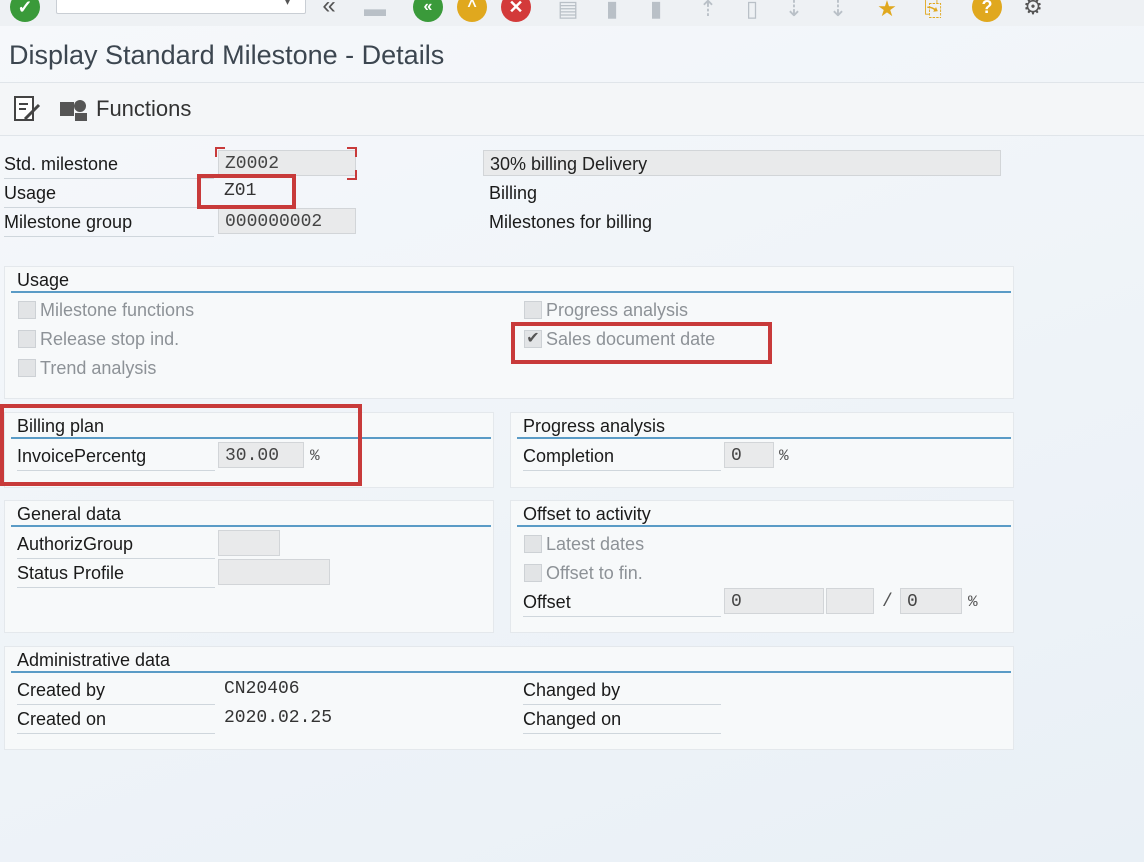 The width and height of the screenshot is (1144, 862). Describe the element at coordinates (428, 11) in the screenshot. I see `back-icon: «` at that location.